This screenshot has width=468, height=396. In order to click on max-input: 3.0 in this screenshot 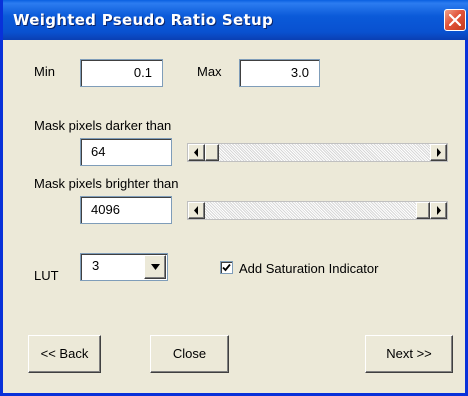, I will do `click(279, 73)`.